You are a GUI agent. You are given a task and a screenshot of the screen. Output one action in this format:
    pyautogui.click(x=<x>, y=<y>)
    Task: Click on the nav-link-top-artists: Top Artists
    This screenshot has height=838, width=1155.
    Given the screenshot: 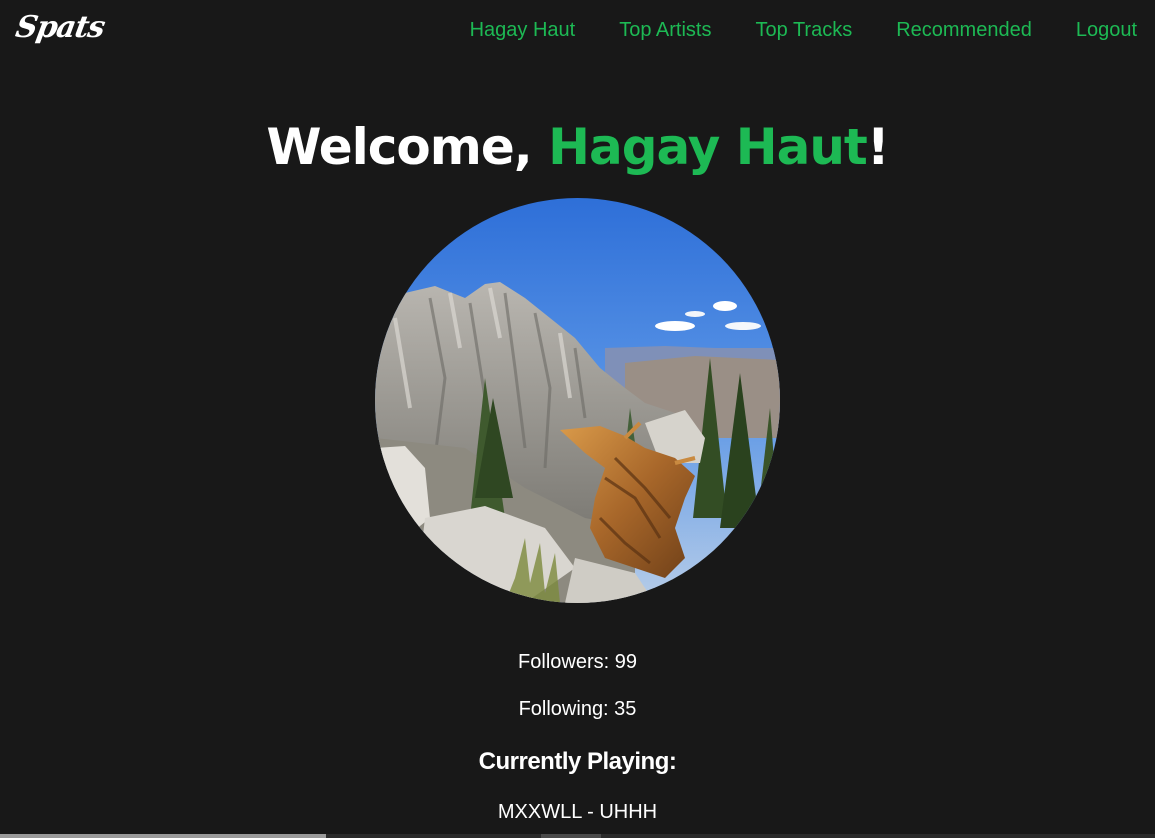 What is the action you would take?
    pyautogui.click(x=665, y=30)
    